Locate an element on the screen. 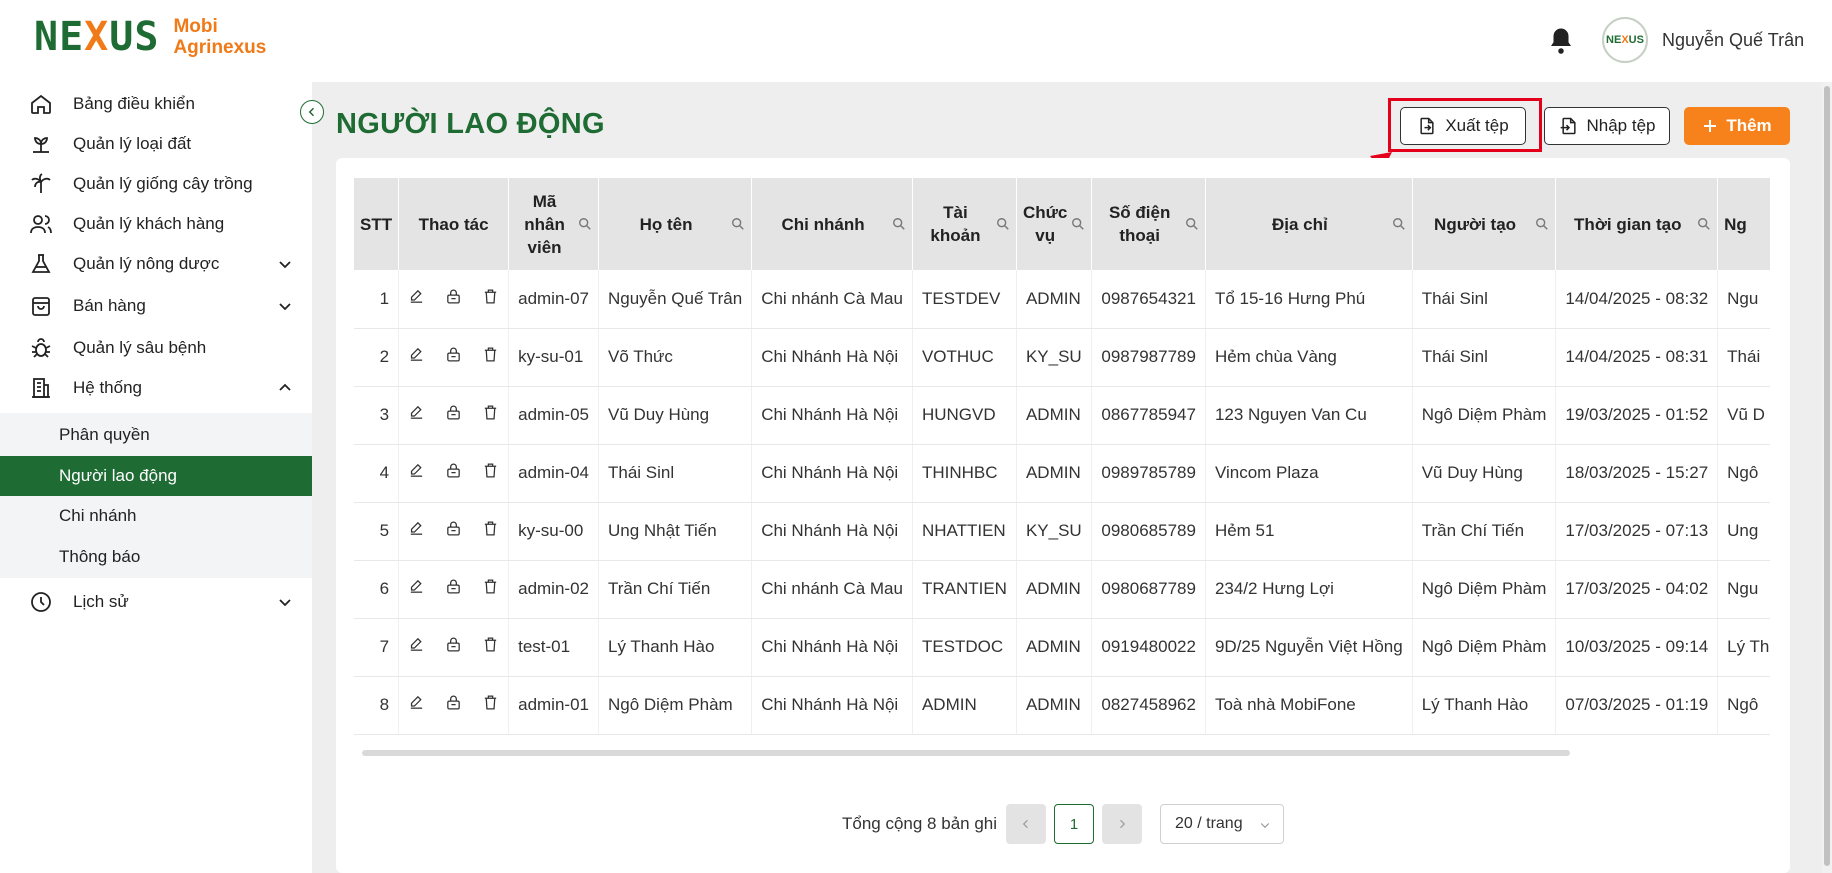 The width and height of the screenshot is (1832, 873). table-cell: 17/03/2025 - 07:13 is located at coordinates (1637, 531).